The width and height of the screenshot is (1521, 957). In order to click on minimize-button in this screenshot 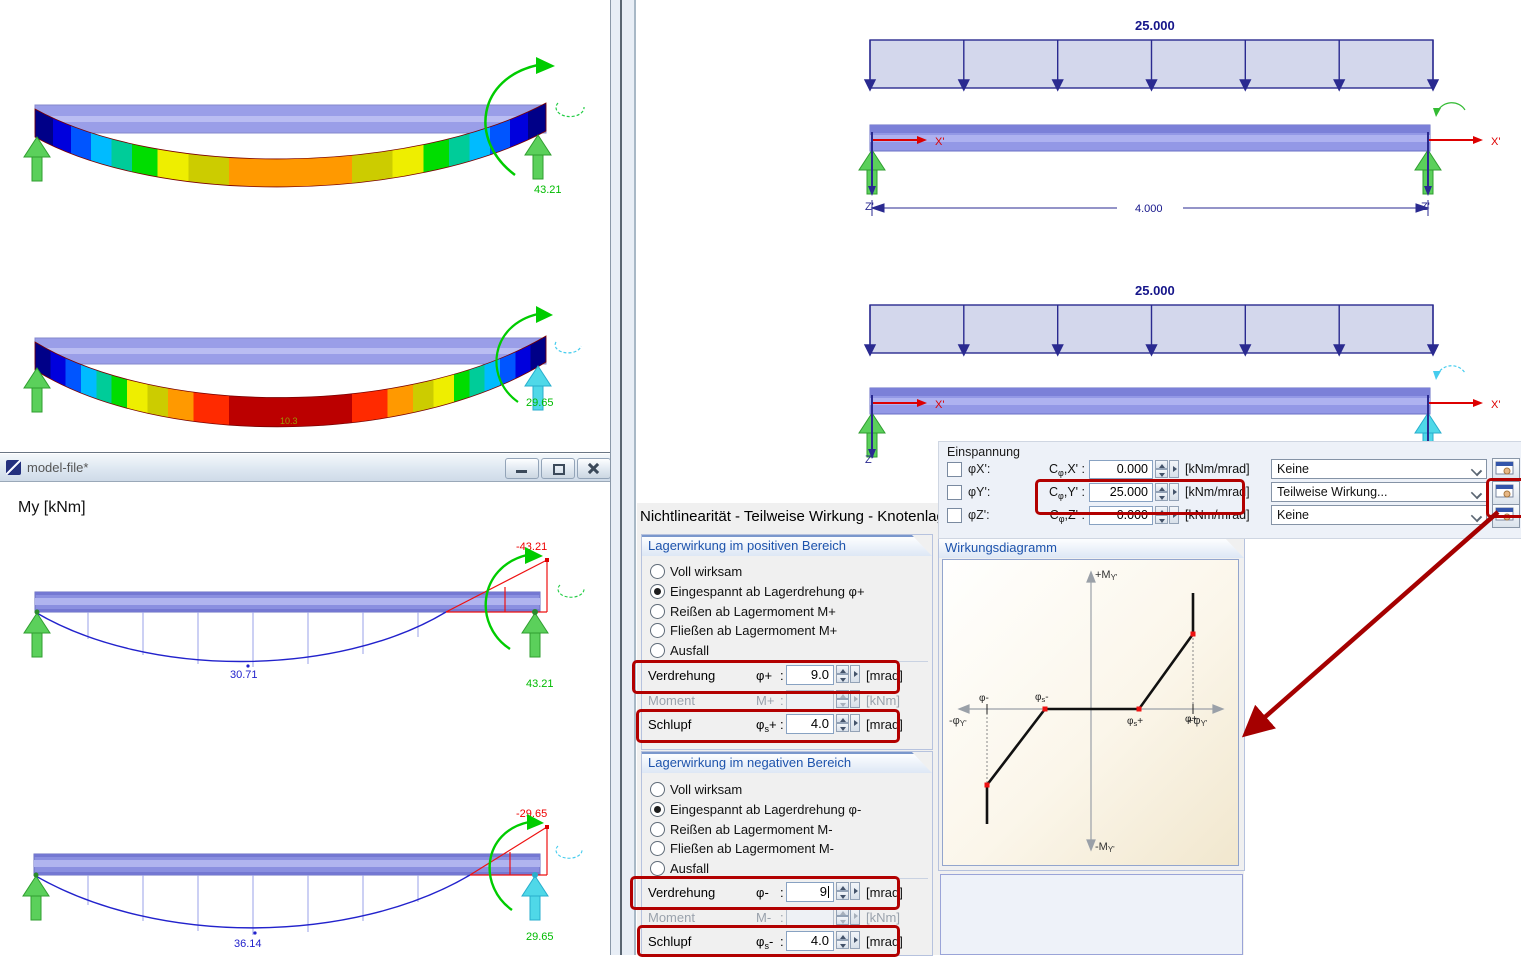, I will do `click(522, 468)`.